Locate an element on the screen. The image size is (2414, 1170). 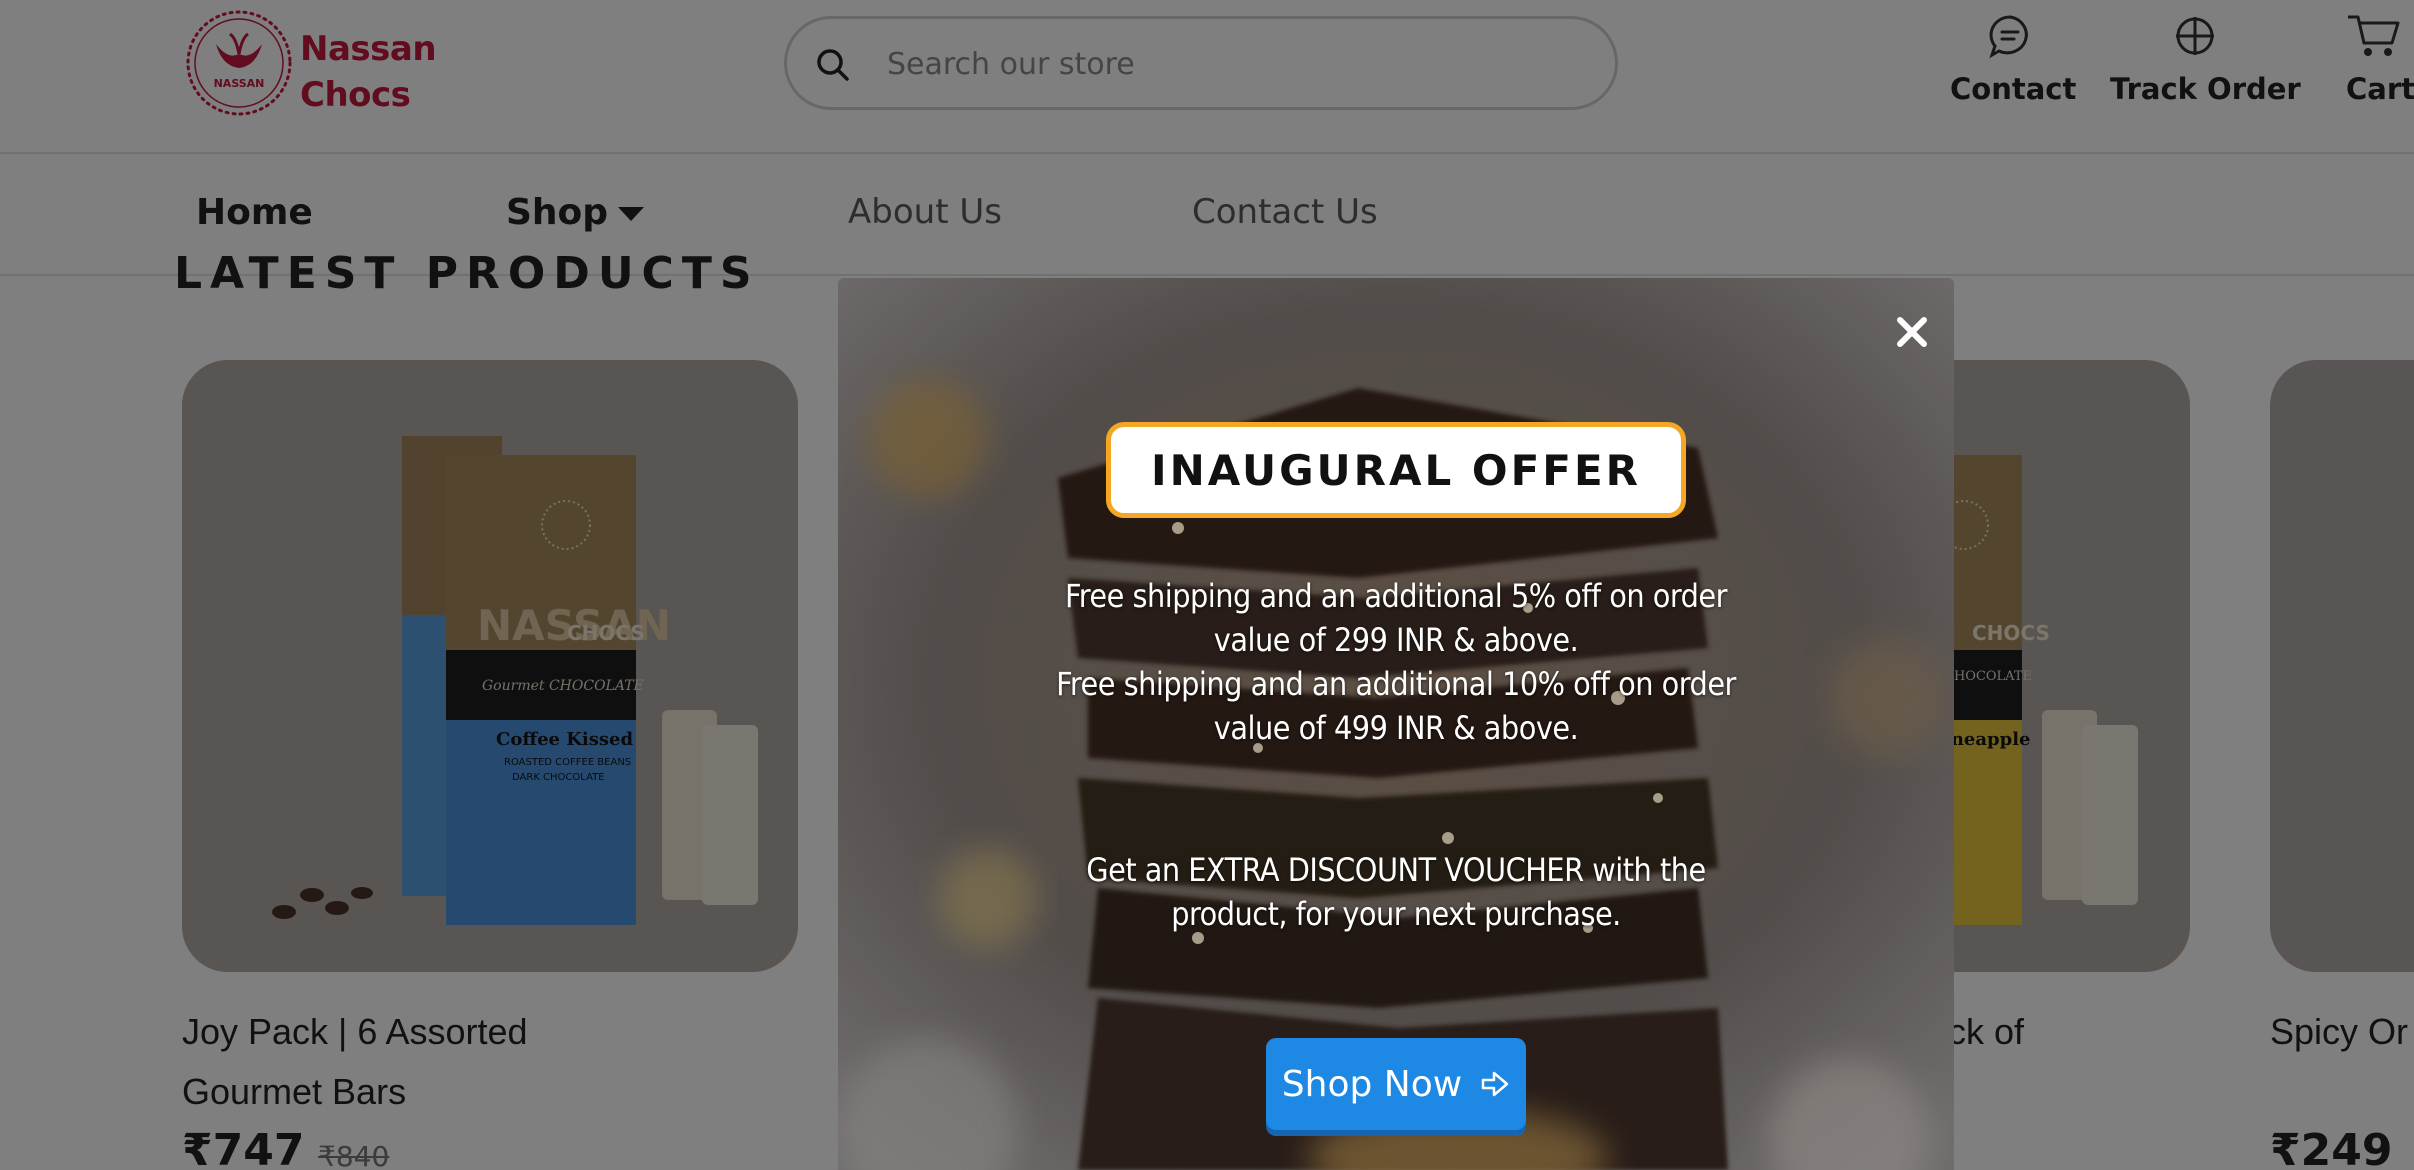
offer-text-line: Get an EXTRA DISCOUNT VOUCHER with the is located at coordinates (1396, 870).